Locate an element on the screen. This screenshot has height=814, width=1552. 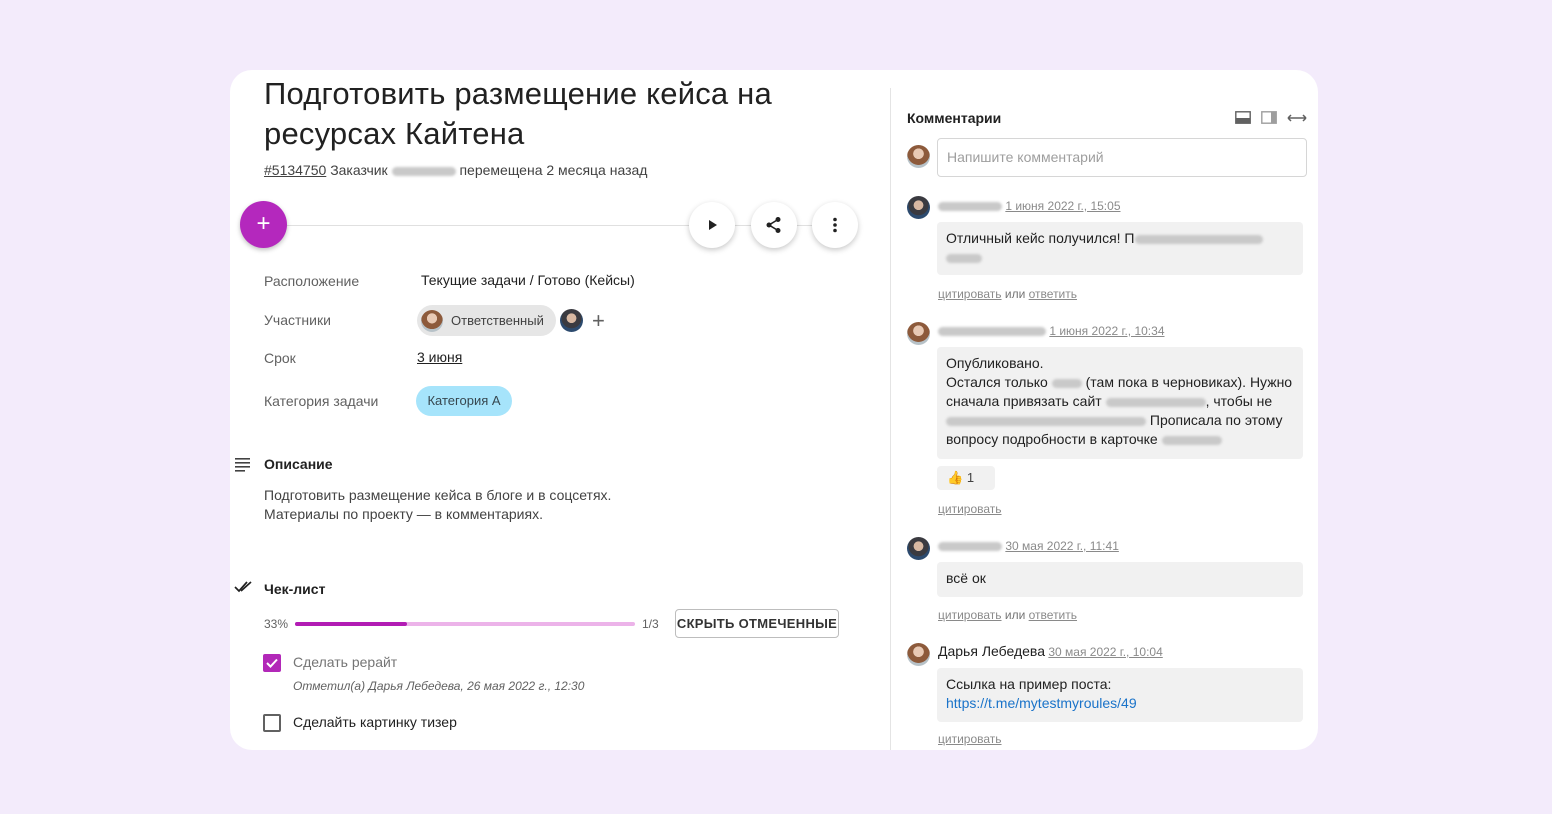
task-id-link: #5134750 is located at coordinates (295, 170).